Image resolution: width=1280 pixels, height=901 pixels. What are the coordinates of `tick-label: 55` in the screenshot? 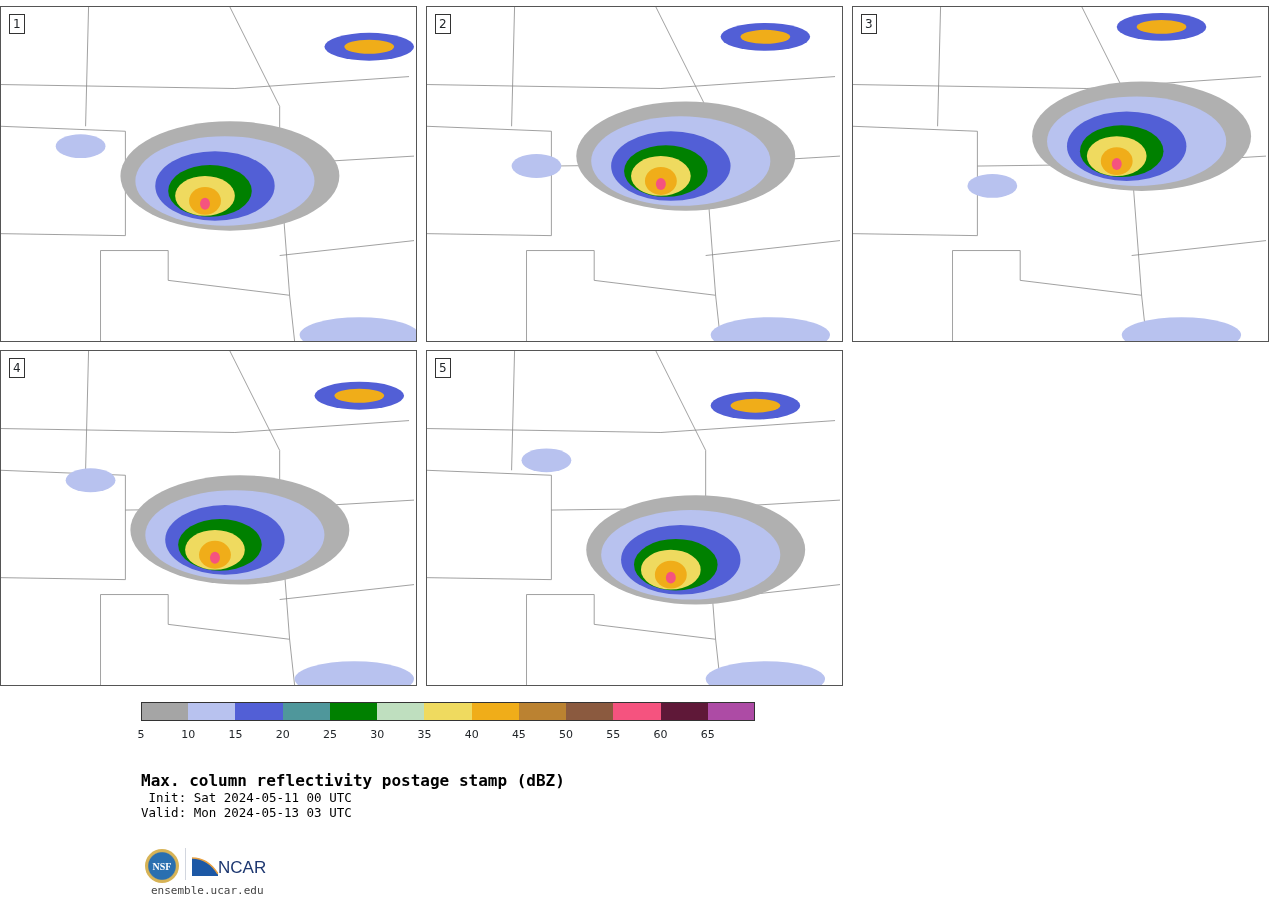 It's located at (613, 735).